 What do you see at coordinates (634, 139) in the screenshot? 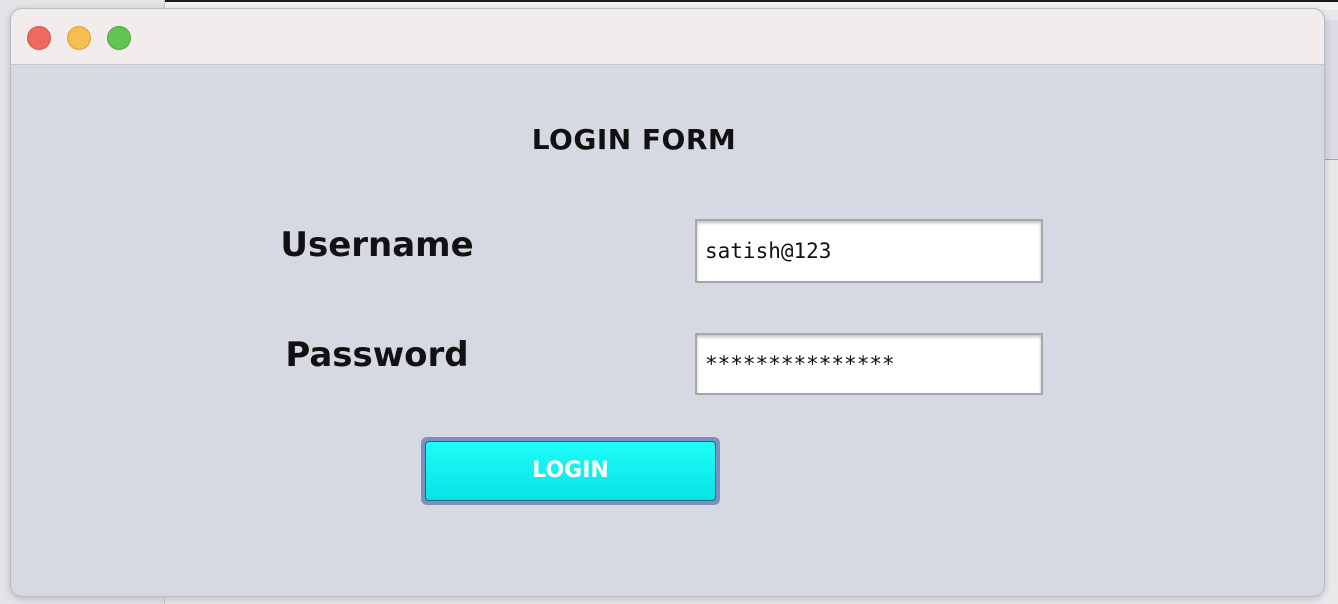
I see `form-title: LOGIN FORM` at bounding box center [634, 139].